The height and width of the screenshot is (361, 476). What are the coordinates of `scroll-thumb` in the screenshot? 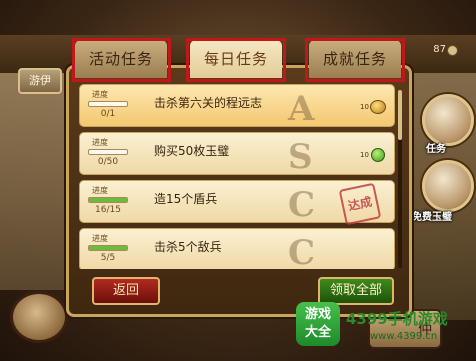 It's located at (400, 115).